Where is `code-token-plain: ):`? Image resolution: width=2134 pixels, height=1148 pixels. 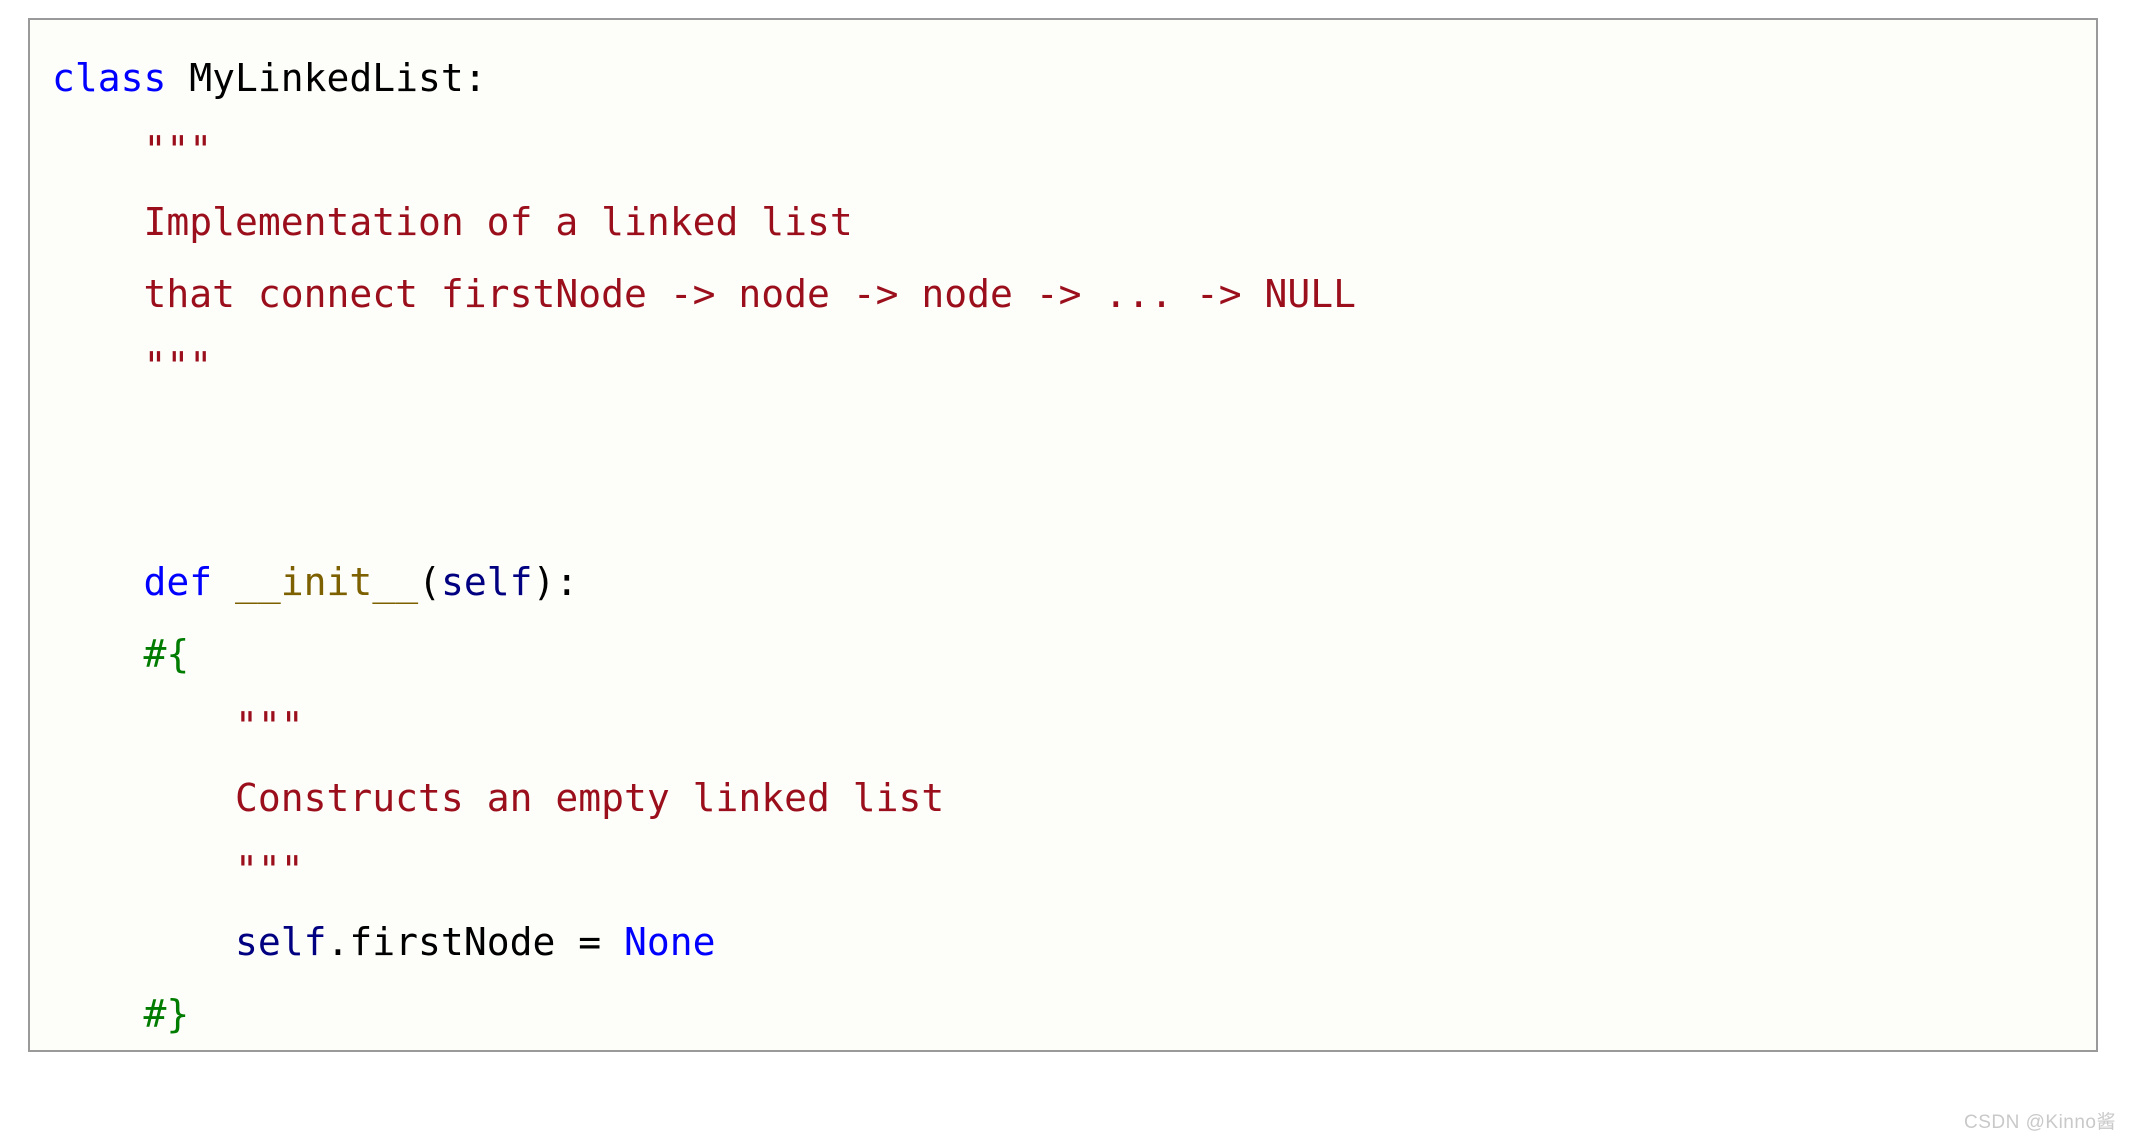
code-token-plain: ): is located at coordinates (555, 582).